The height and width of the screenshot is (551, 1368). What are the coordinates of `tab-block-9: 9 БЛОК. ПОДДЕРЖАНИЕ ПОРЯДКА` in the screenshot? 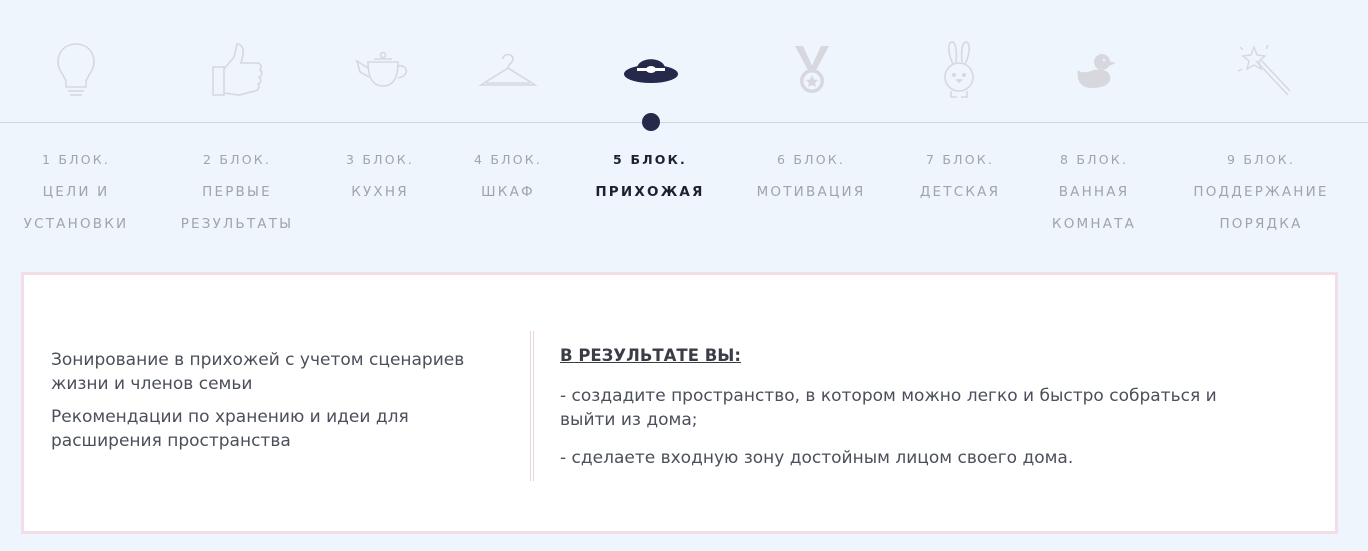 It's located at (1261, 192).